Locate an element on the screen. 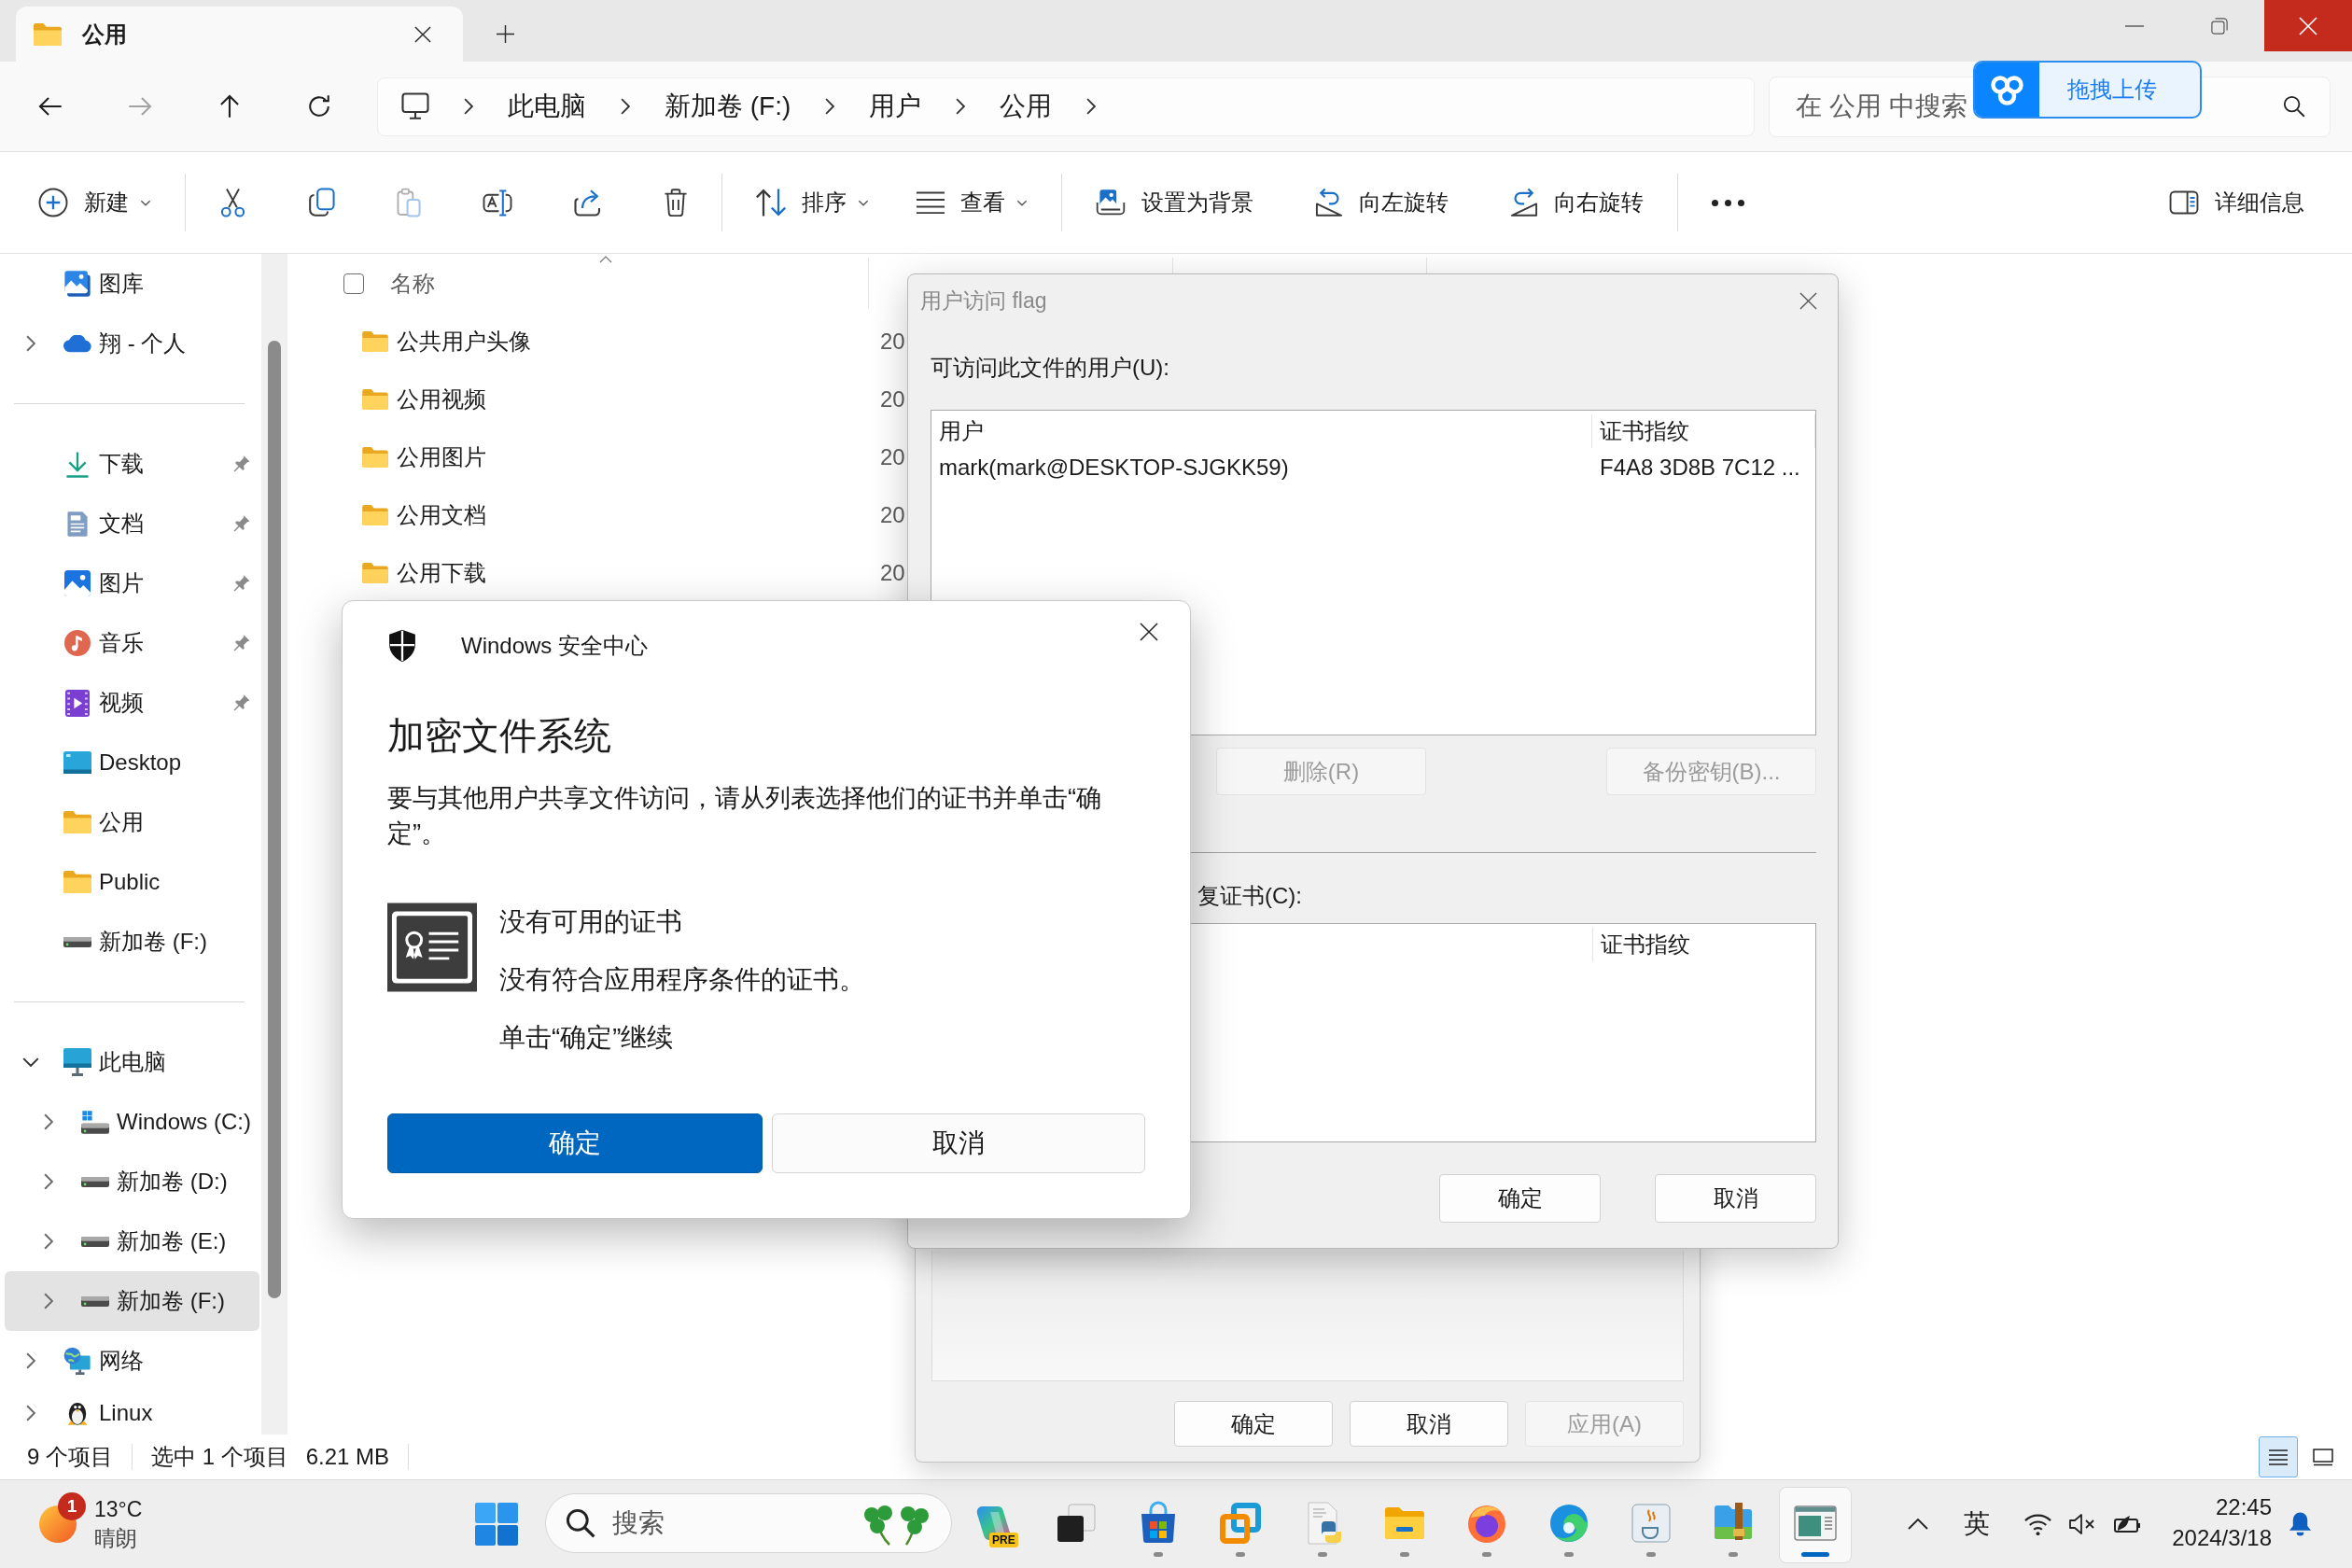 This screenshot has width=2352, height=1568. dialog-title: 用户访问 flag is located at coordinates (983, 301).